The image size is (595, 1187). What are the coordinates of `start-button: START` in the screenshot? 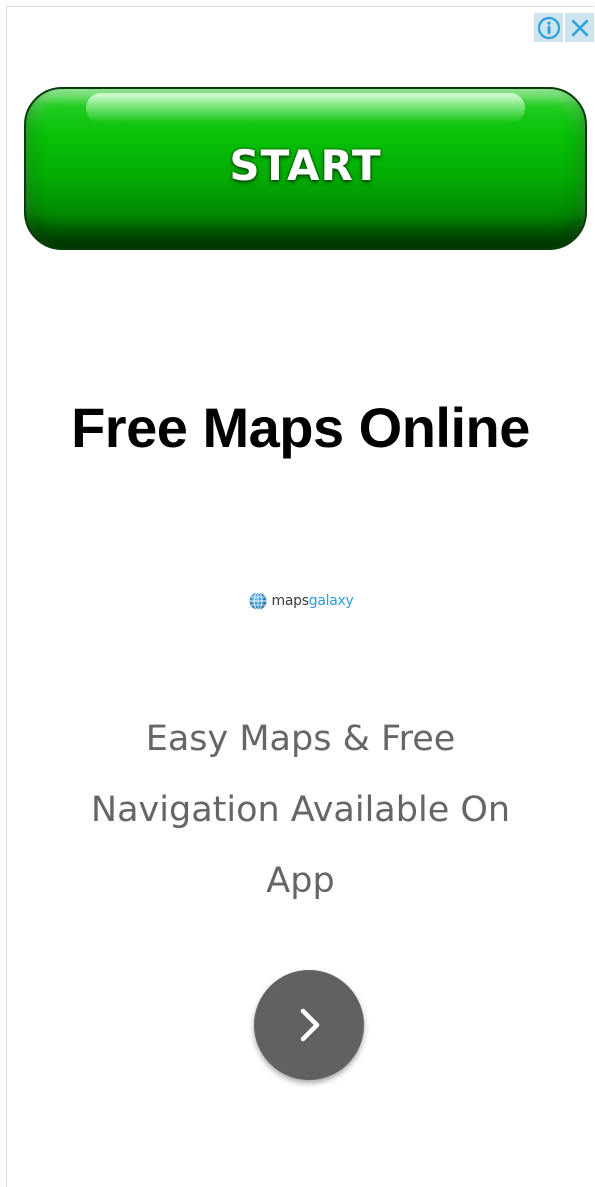 It's located at (305, 168).